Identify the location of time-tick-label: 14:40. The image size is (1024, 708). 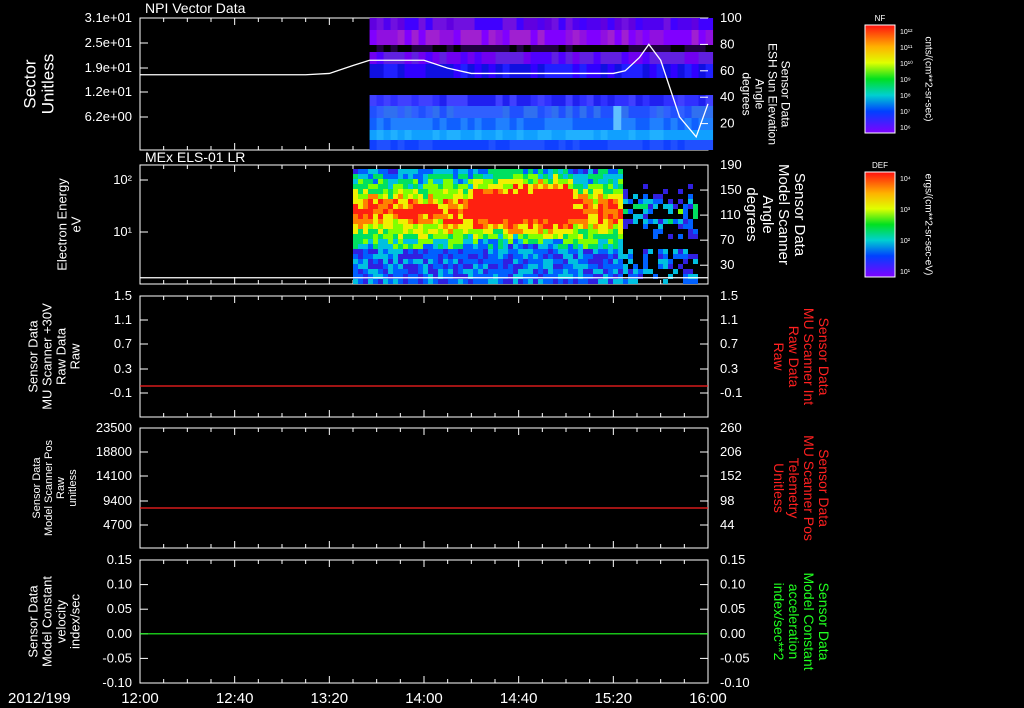
(519, 698).